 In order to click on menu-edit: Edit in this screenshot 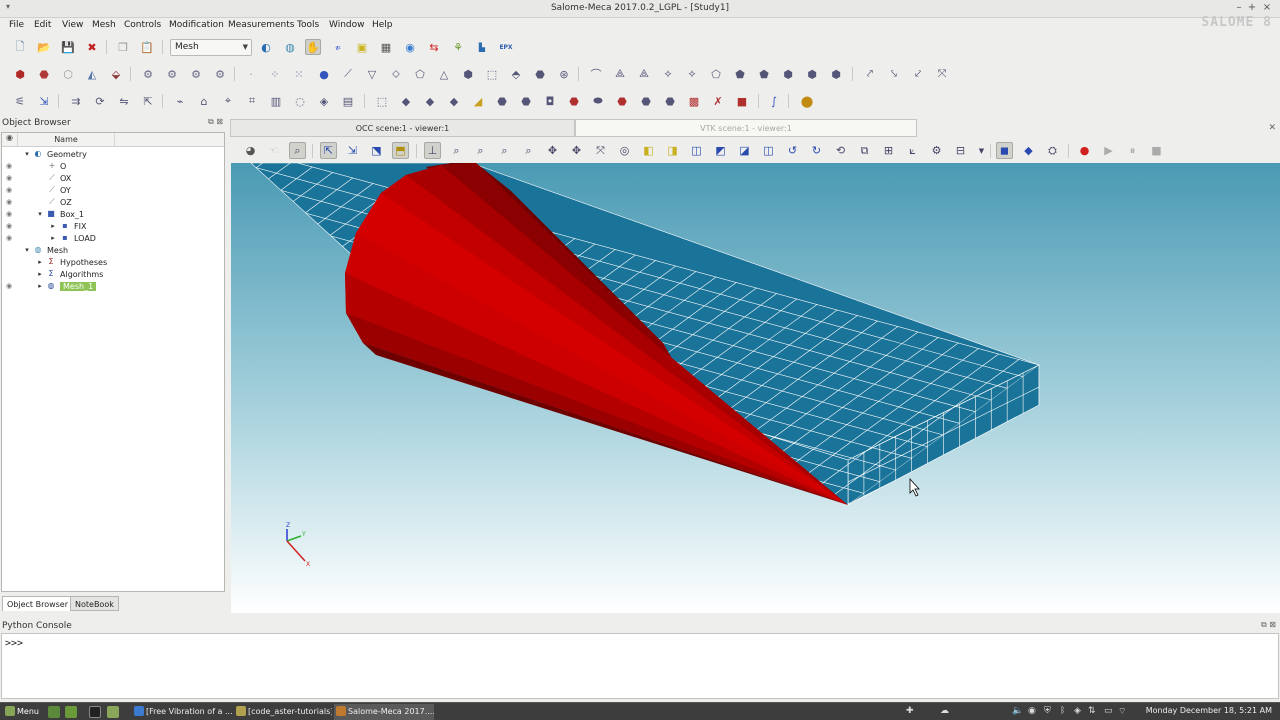, I will do `click(42, 25)`.